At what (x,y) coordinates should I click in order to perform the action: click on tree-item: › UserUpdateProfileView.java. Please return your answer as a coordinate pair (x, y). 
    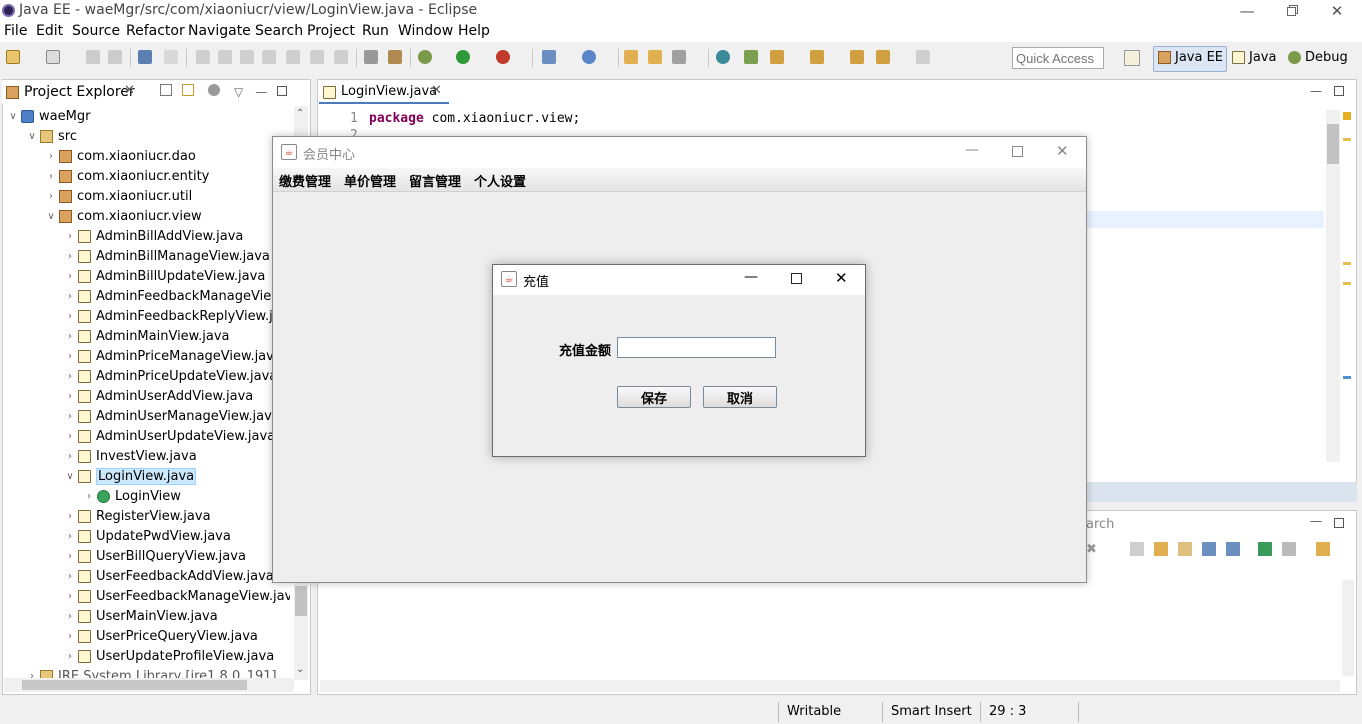
    Looking at the image, I should click on (169, 656).